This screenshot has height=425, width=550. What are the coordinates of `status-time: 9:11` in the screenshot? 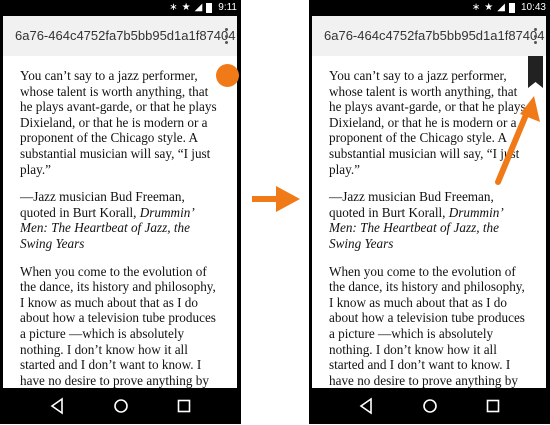 It's located at (227, 7).